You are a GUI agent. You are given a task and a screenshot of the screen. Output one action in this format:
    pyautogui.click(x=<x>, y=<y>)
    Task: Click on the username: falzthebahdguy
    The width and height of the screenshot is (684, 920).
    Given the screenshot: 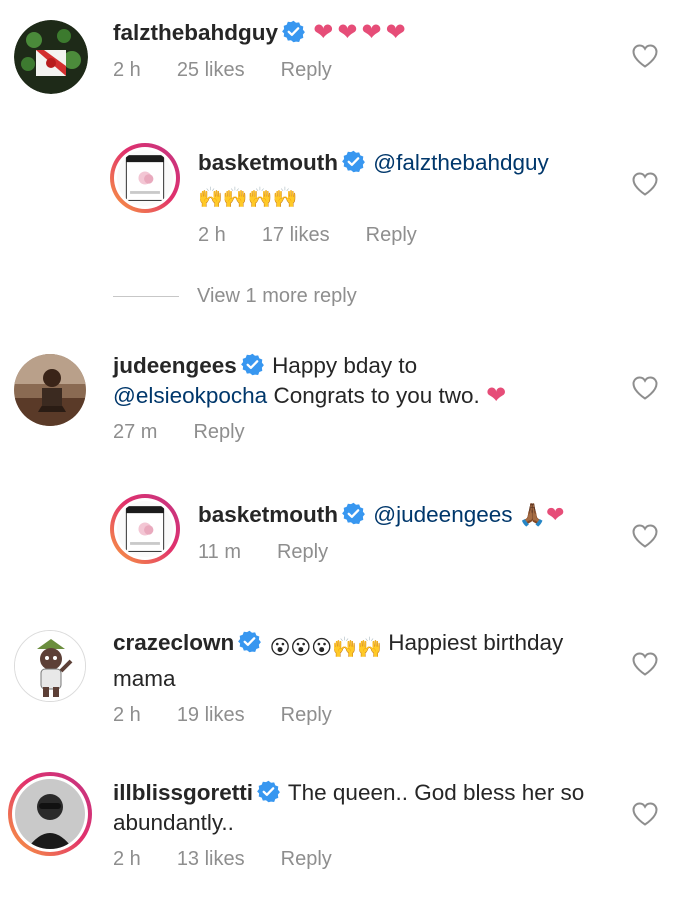 What is the action you would take?
    pyautogui.click(x=195, y=32)
    